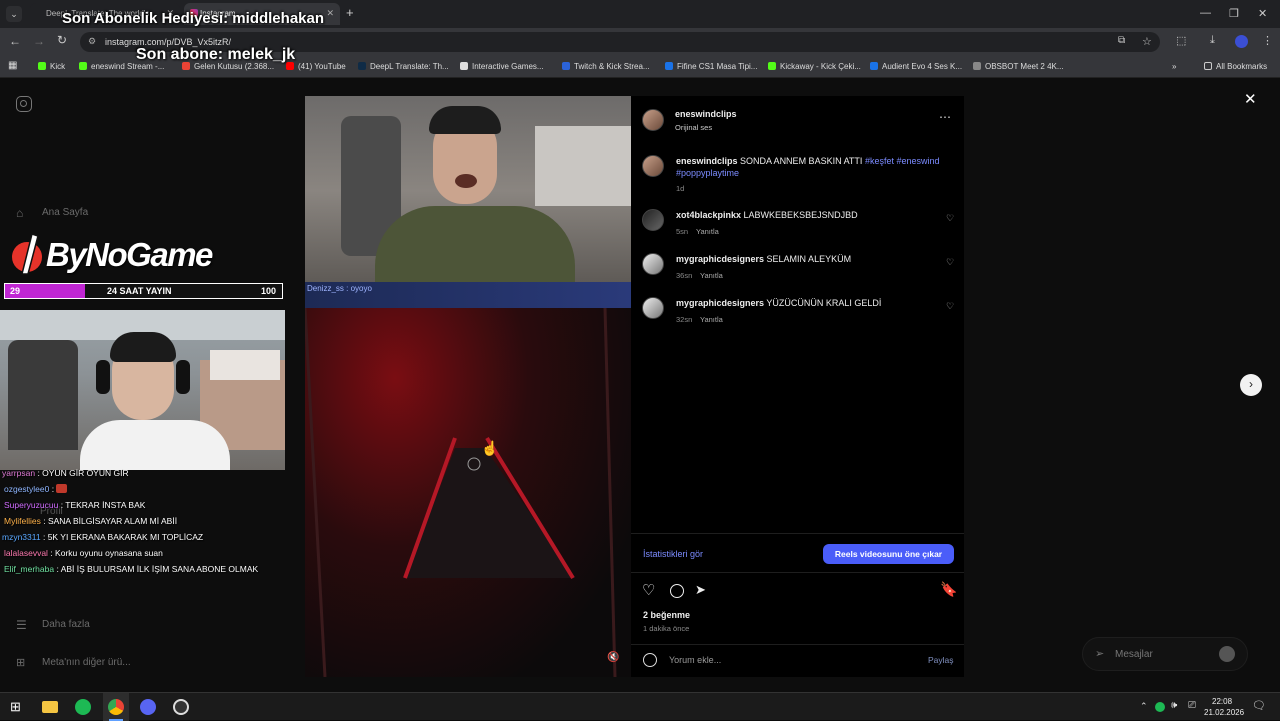  Describe the element at coordinates (24, 104) in the screenshot. I see `instagram-logo-icon` at that location.